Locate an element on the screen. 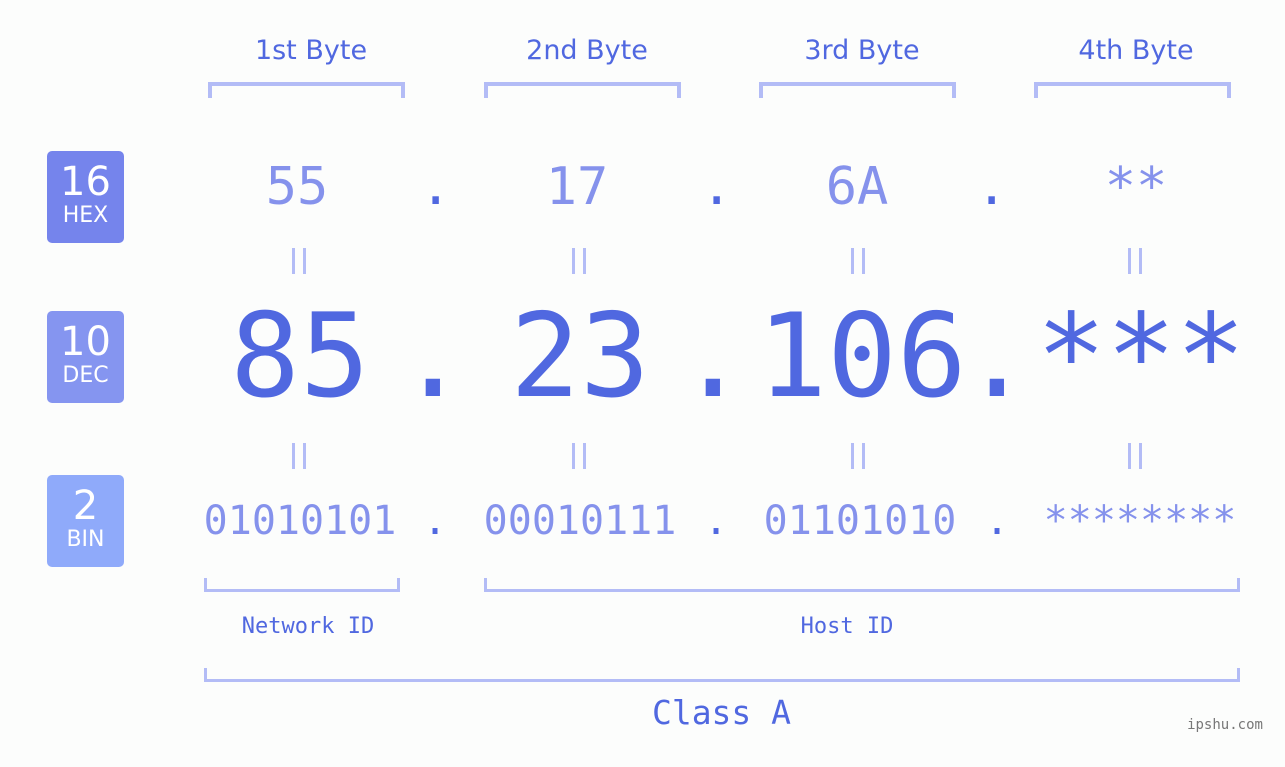 This screenshot has width=1285, height=767. dec-base-badge: 10 DEC is located at coordinates (85, 357).